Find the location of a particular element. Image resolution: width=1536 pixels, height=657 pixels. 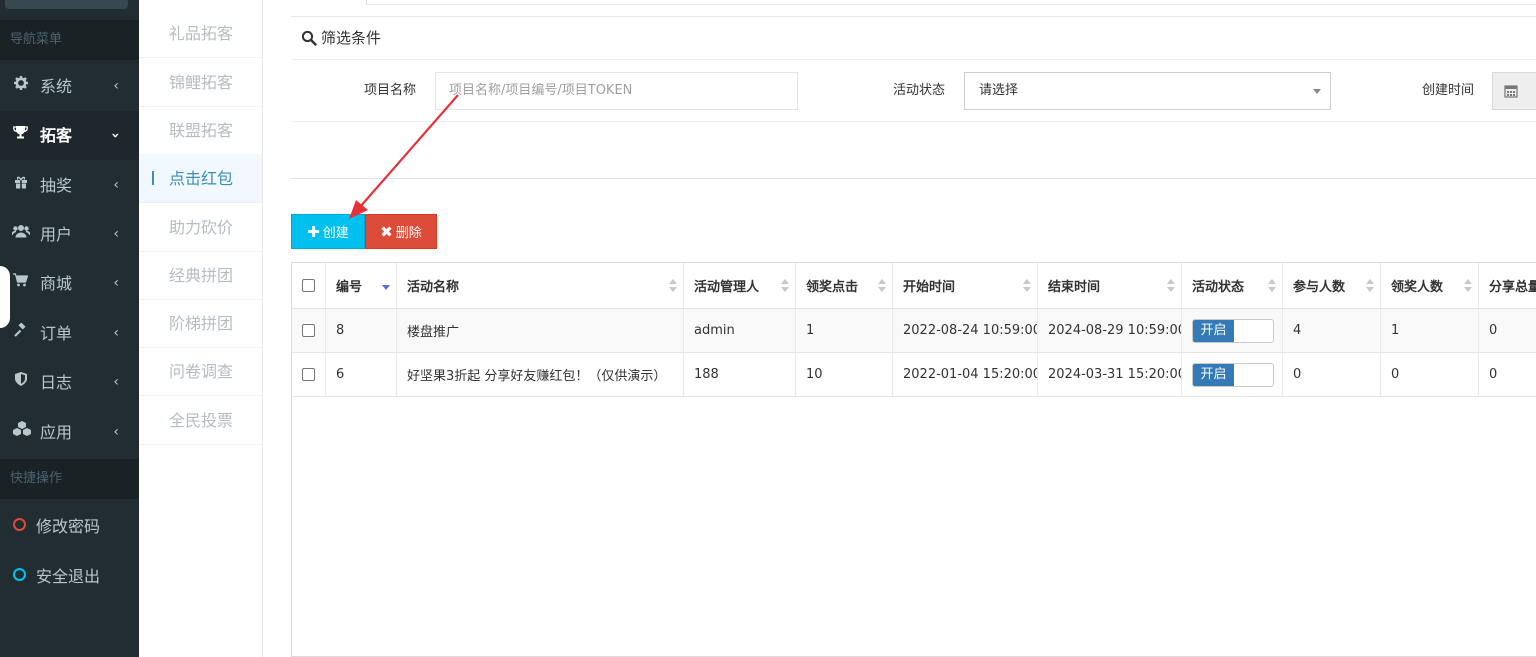

cell-status: 开启 is located at coordinates (1231, 374).